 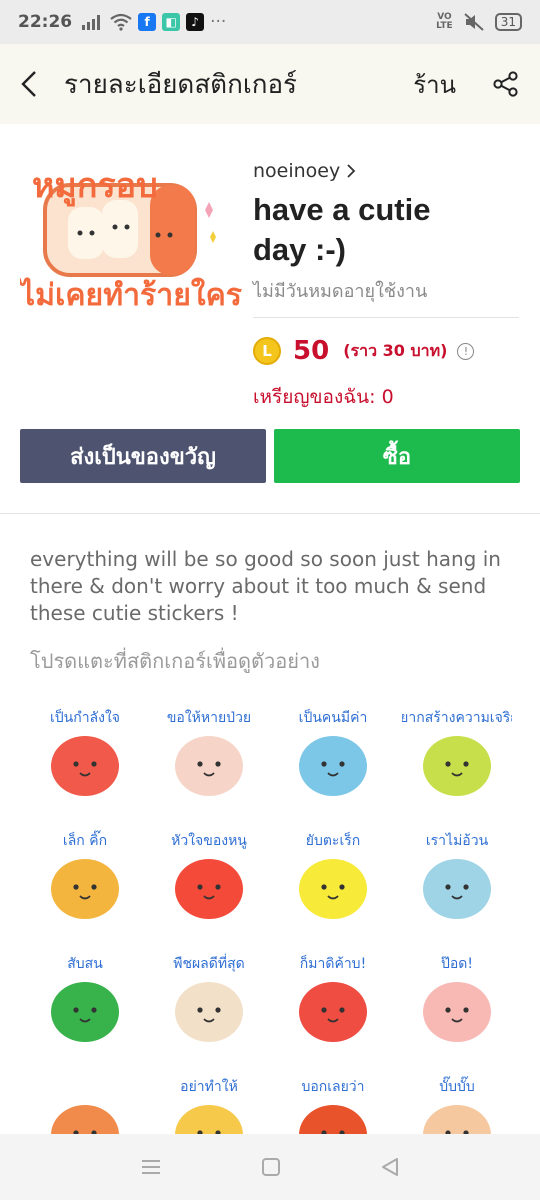 I want to click on back-button, so click(x=35, y=84).